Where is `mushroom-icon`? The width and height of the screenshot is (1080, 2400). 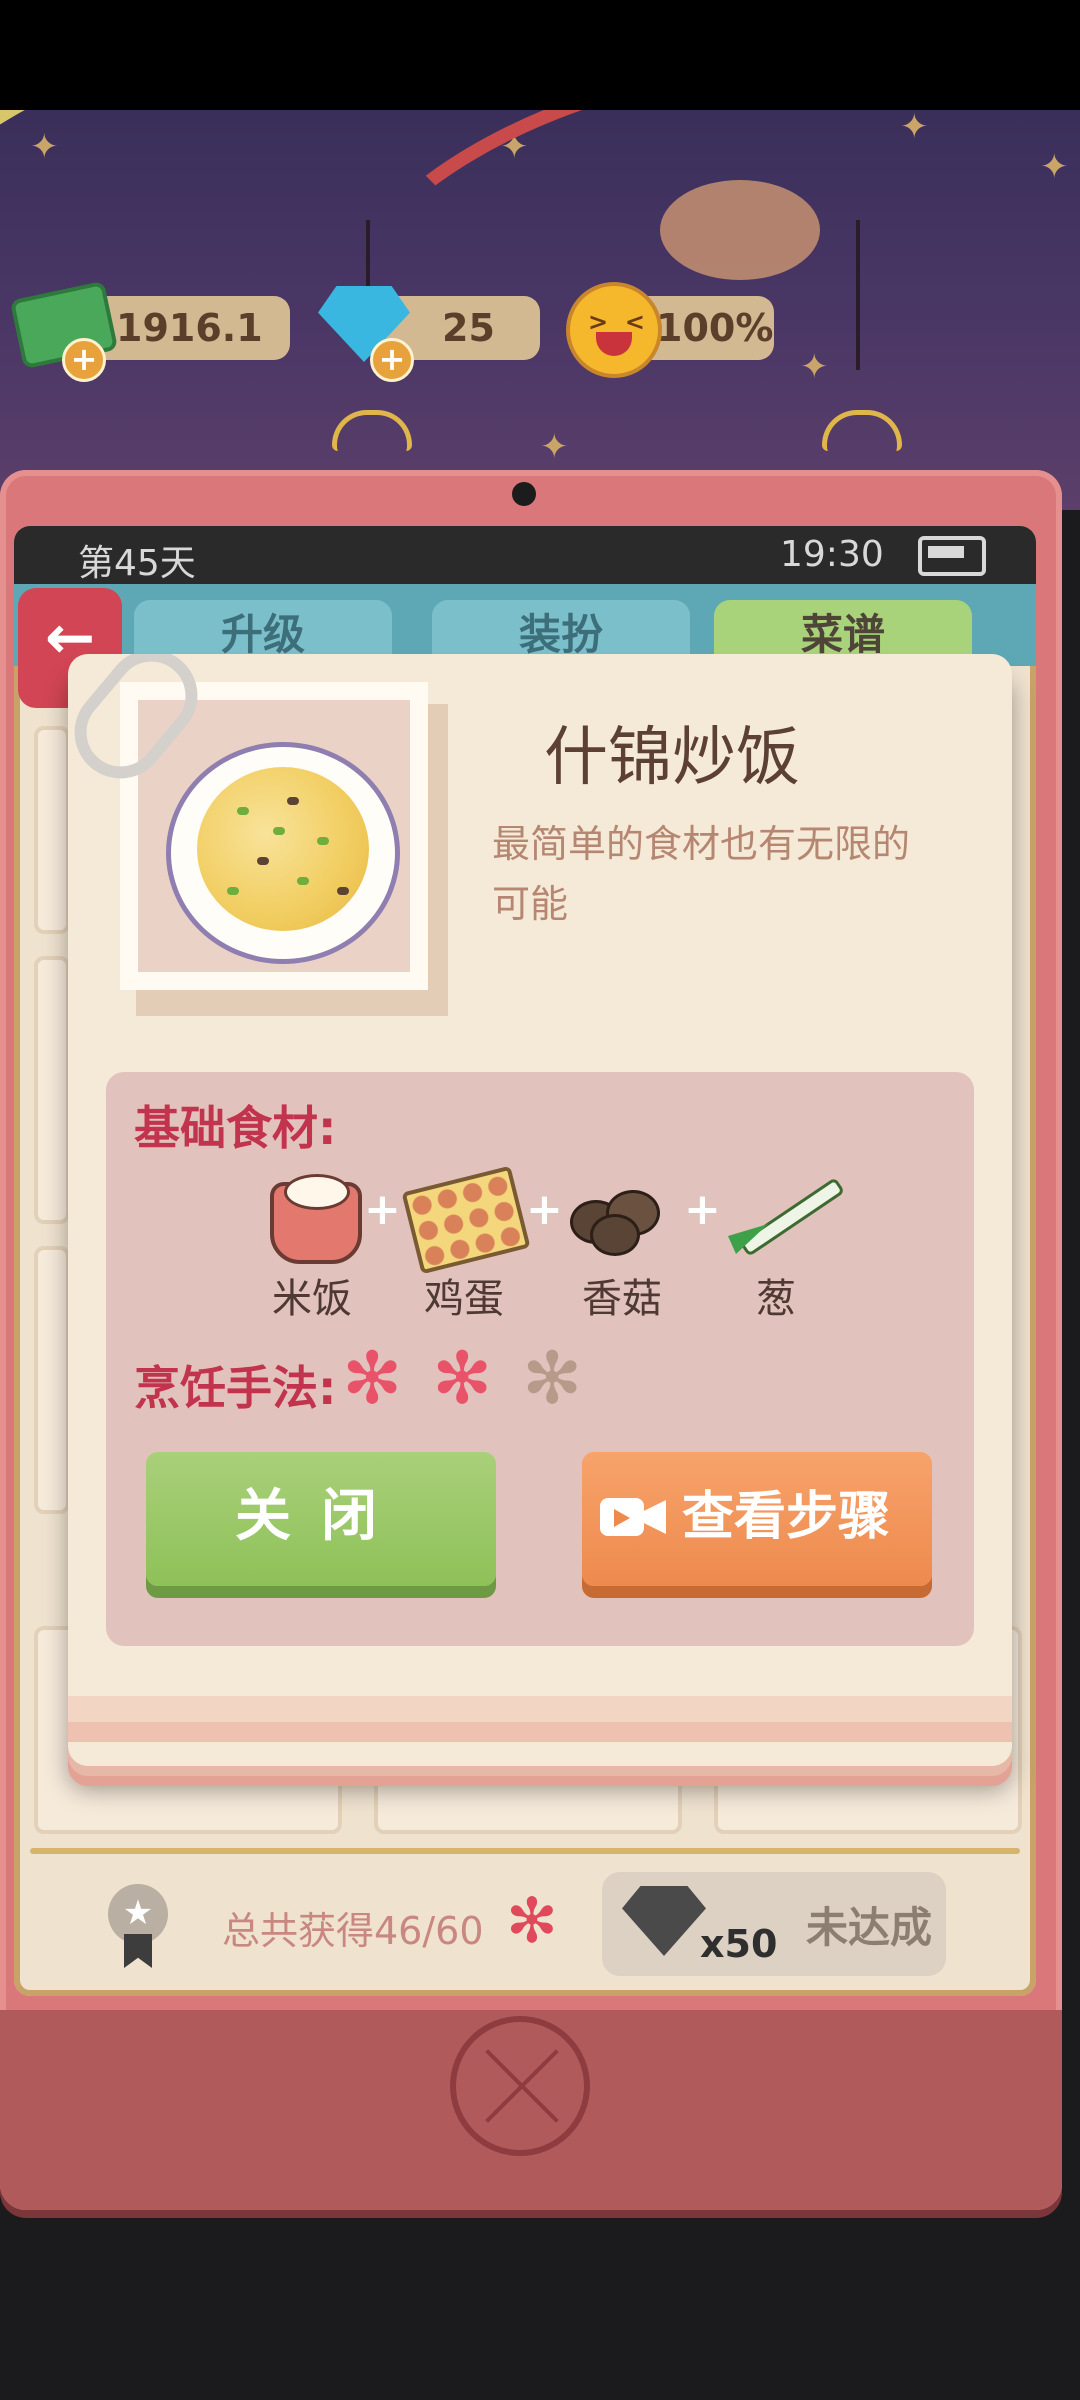 mushroom-icon is located at coordinates (616, 1216).